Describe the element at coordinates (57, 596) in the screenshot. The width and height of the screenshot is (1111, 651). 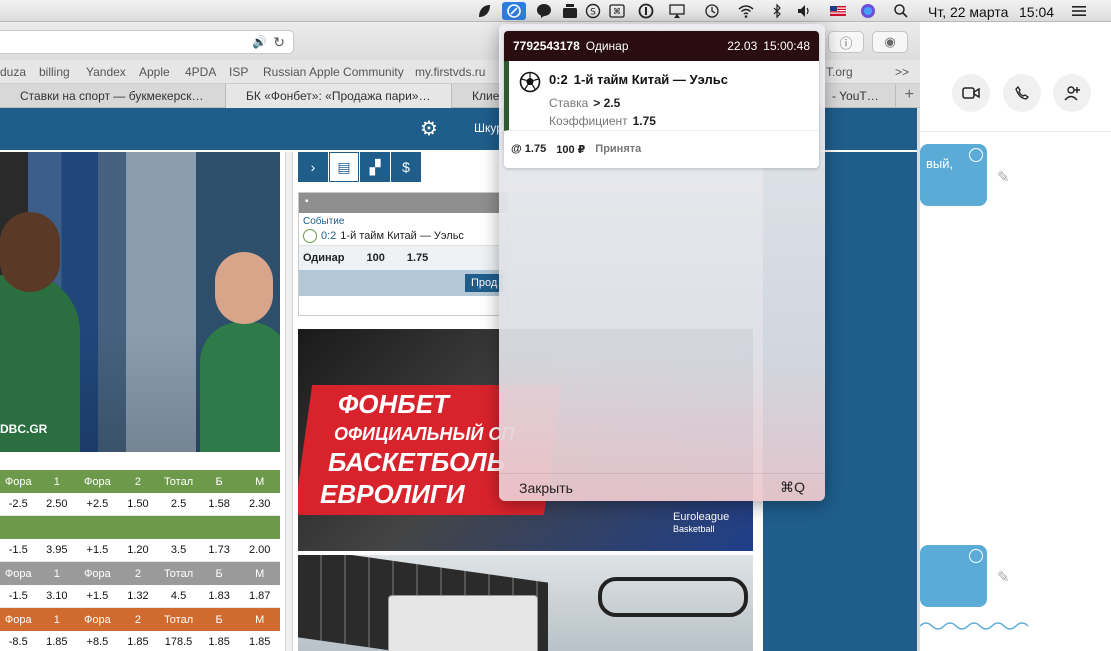
I see `odds-cell: 3.10` at that location.